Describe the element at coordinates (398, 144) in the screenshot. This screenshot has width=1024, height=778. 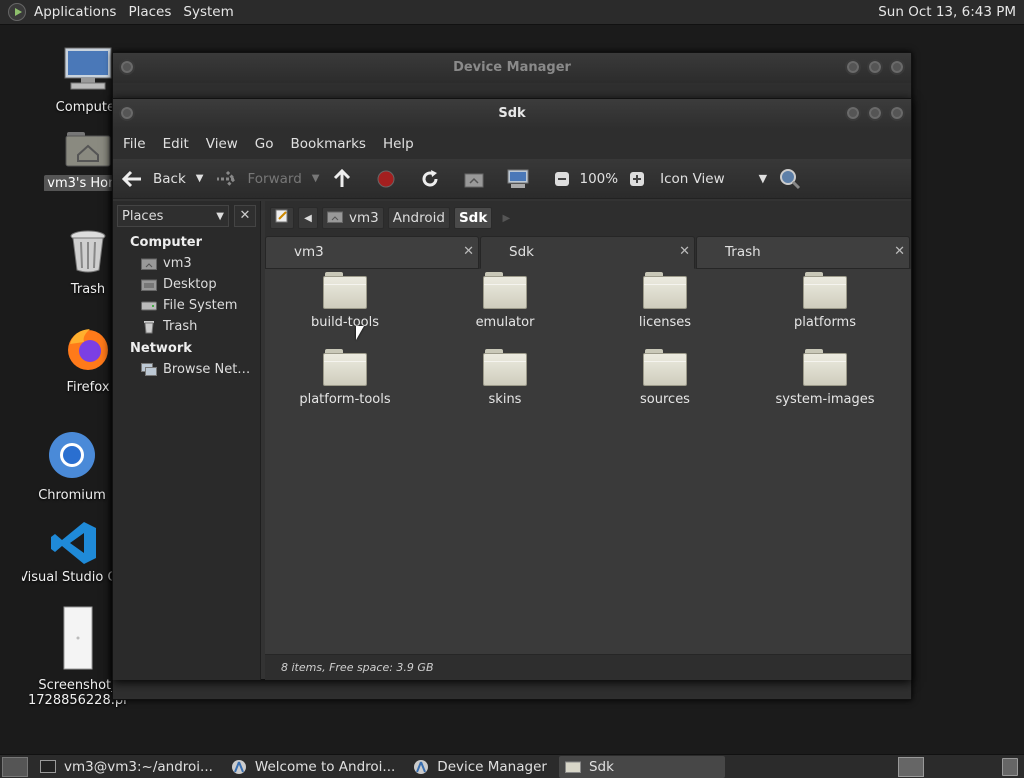
I see `menu-help: Help` at that location.